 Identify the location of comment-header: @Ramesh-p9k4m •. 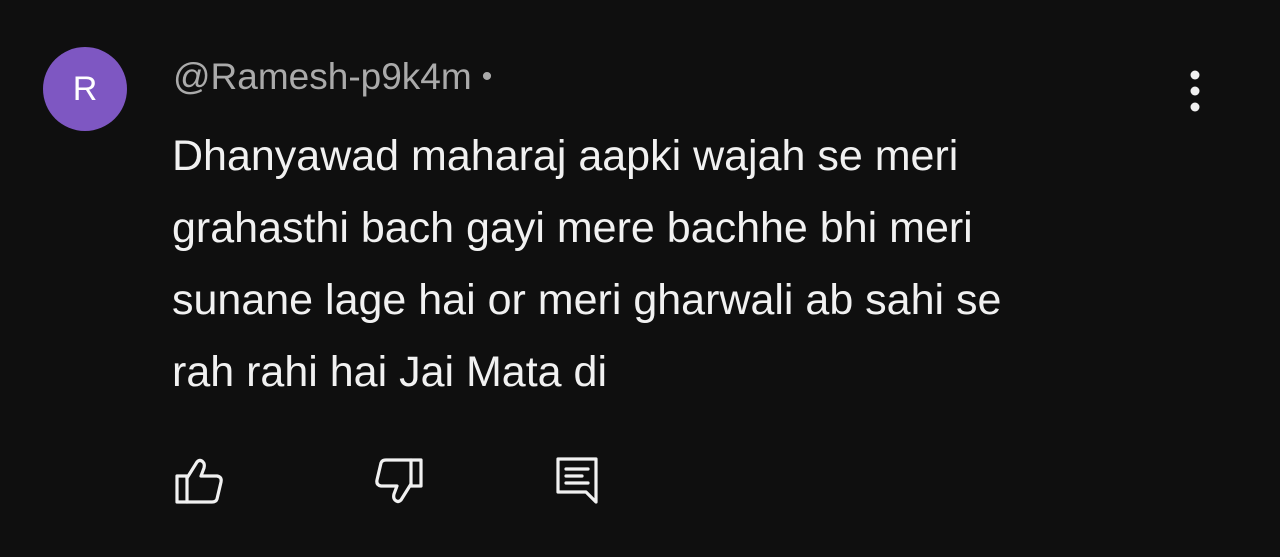
(332, 77).